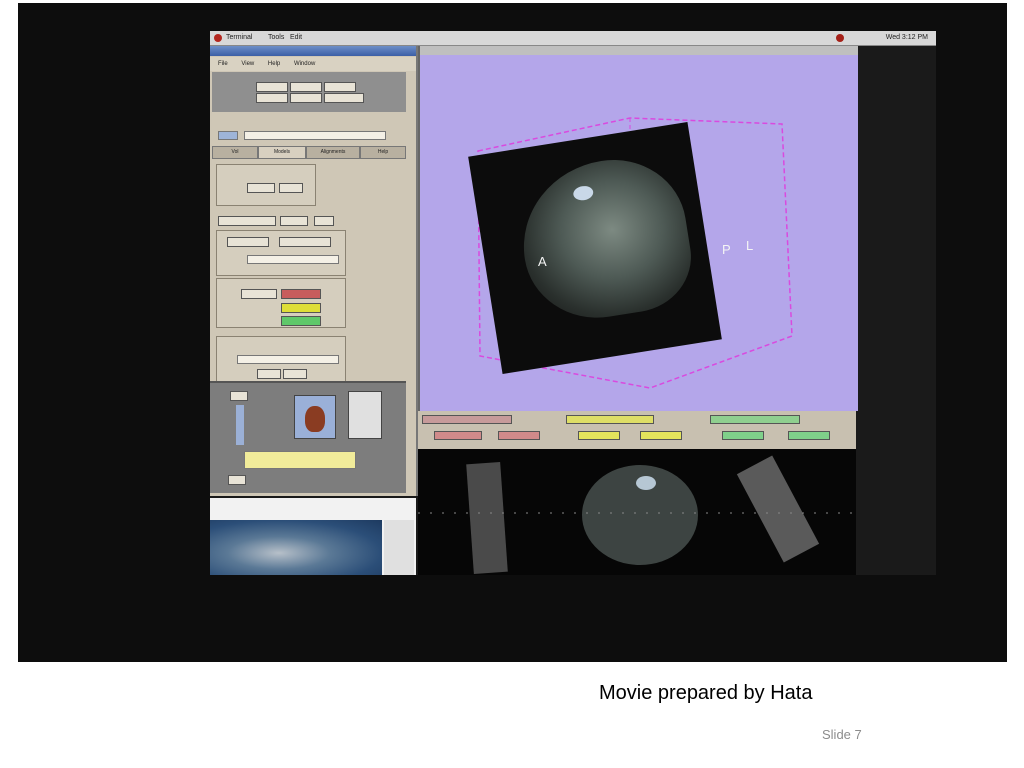 Image resolution: width=1024 pixels, height=768 pixels. Describe the element at coordinates (301, 321) in the screenshot. I see `color-swatch-green` at that location.